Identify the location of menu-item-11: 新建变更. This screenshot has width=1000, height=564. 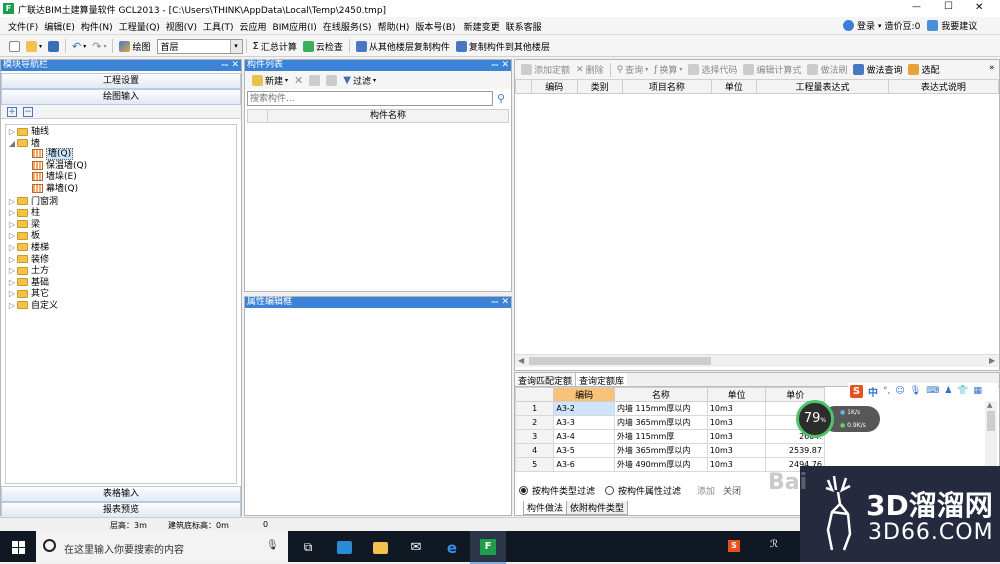
(482, 26).